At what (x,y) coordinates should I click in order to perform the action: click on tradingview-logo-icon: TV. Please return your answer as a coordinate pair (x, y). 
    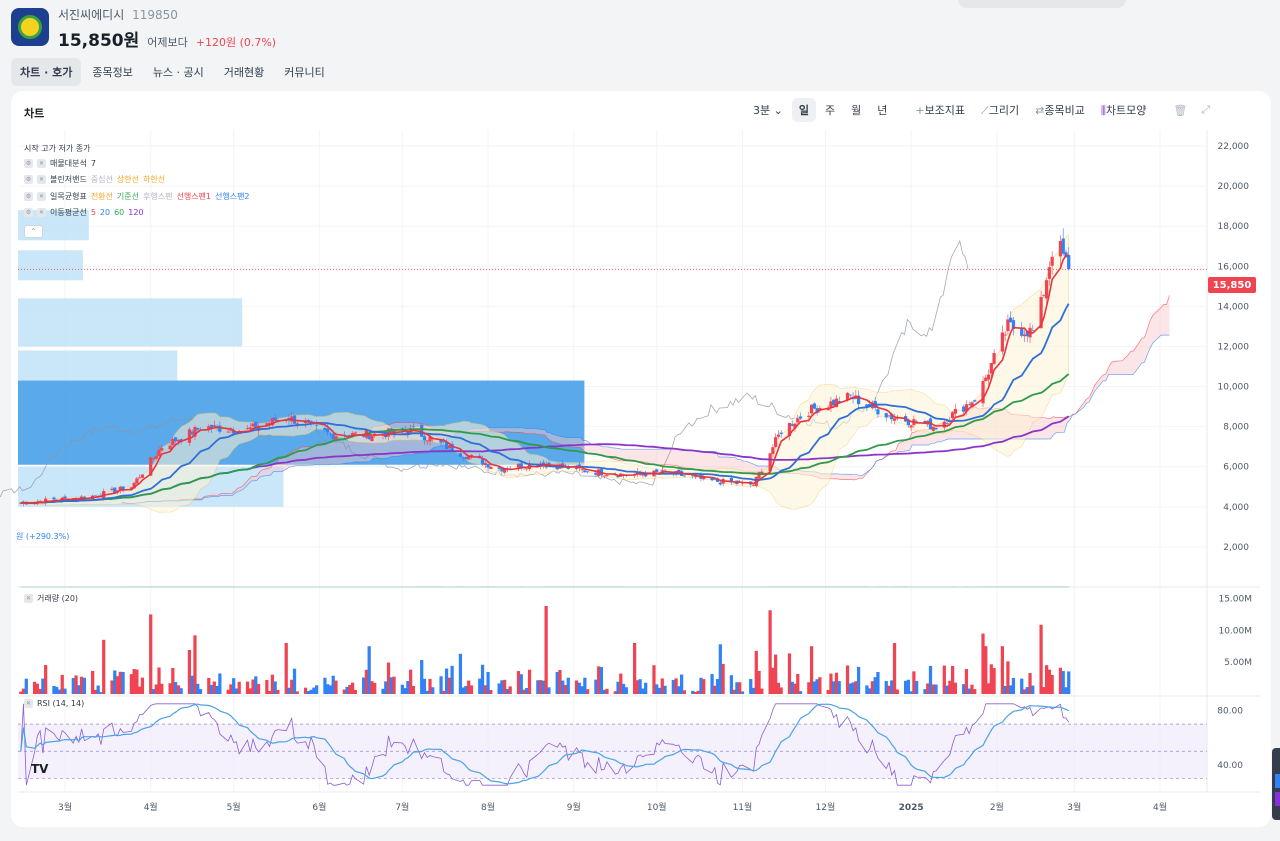
    Looking at the image, I should click on (39, 769).